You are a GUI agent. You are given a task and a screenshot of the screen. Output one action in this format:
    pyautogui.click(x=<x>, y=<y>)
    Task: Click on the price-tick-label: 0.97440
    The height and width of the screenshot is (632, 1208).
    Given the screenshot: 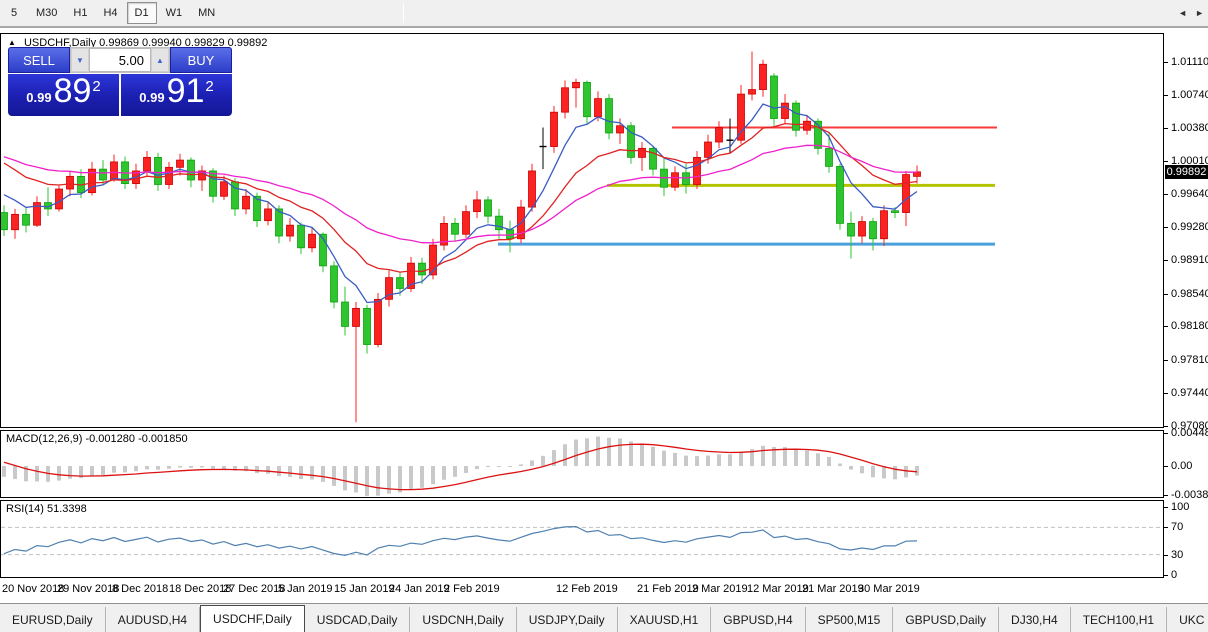 What is the action you would take?
    pyautogui.click(x=1189, y=393)
    